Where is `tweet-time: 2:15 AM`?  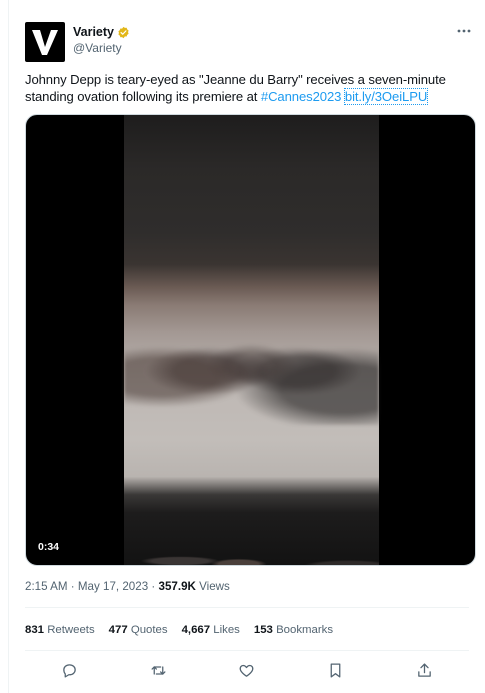
tweet-time: 2:15 AM is located at coordinates (46, 586).